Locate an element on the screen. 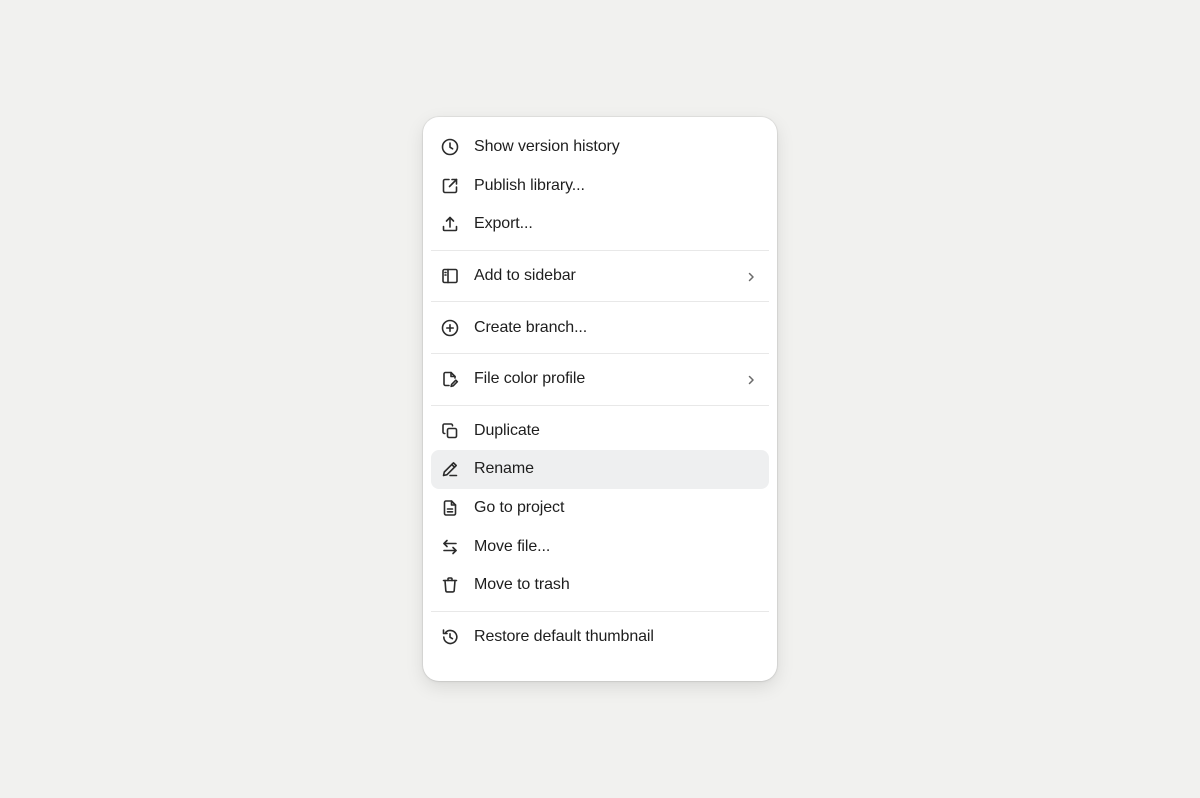  menu-item-label: Add to sidebar is located at coordinates (525, 276).